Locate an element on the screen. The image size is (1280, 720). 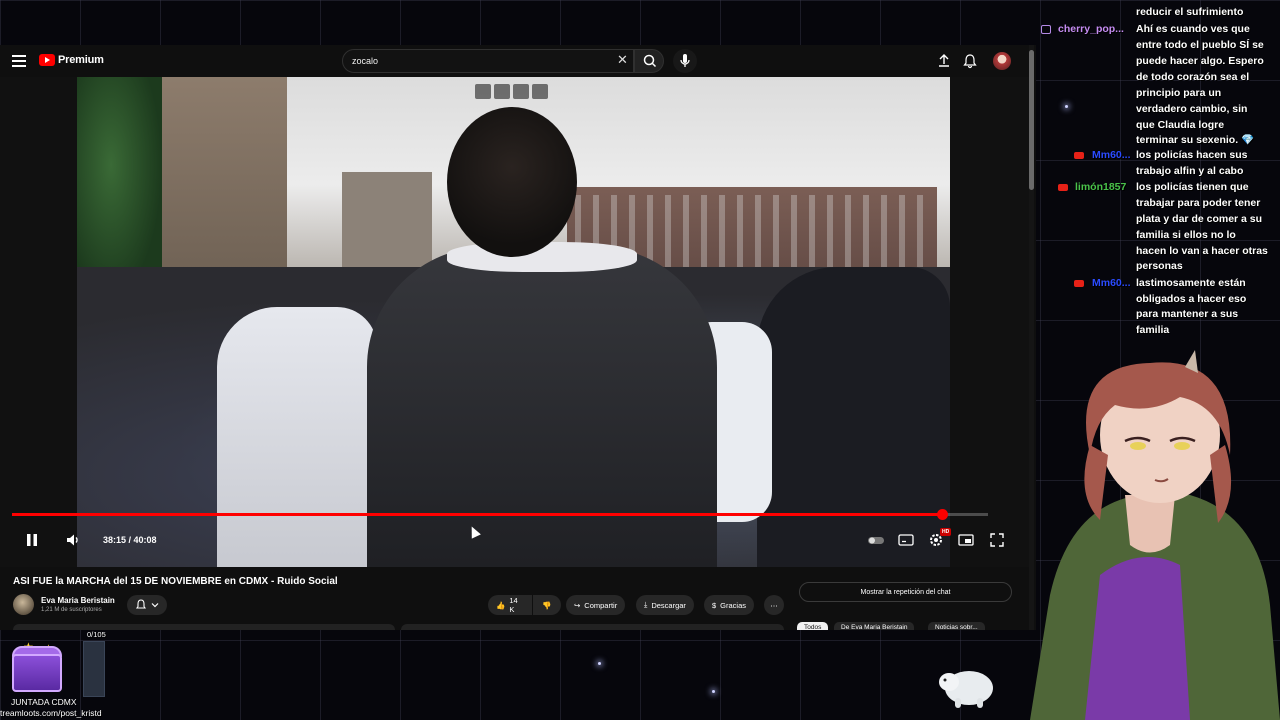
voice-search-button is located at coordinates (685, 61).